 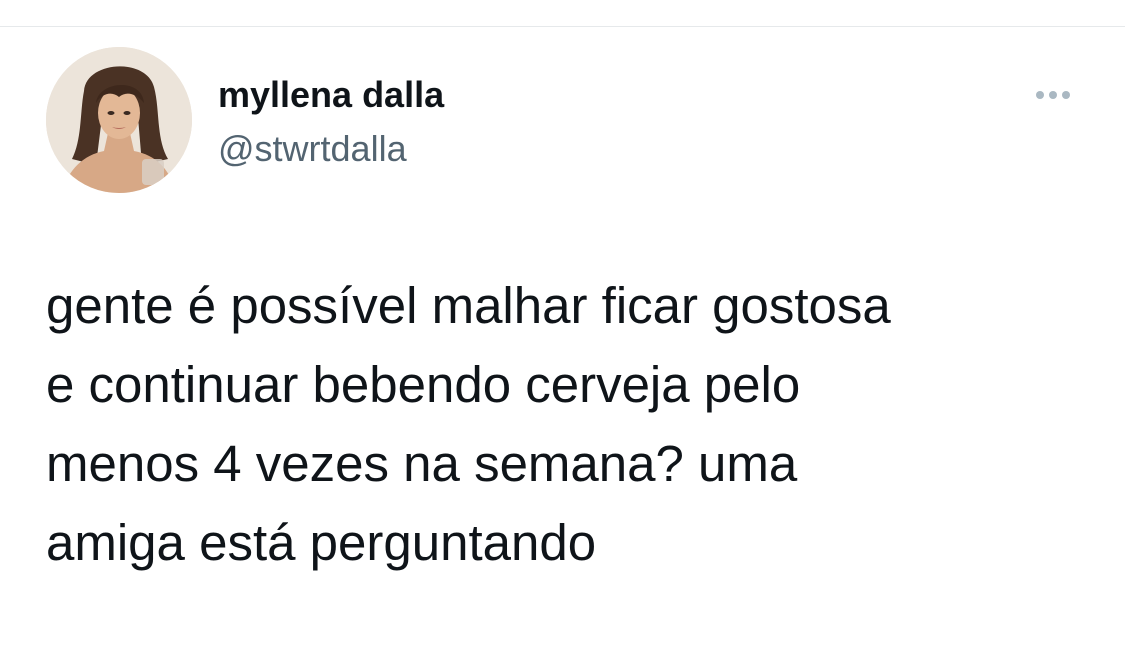 I want to click on avatar, so click(x=119, y=120).